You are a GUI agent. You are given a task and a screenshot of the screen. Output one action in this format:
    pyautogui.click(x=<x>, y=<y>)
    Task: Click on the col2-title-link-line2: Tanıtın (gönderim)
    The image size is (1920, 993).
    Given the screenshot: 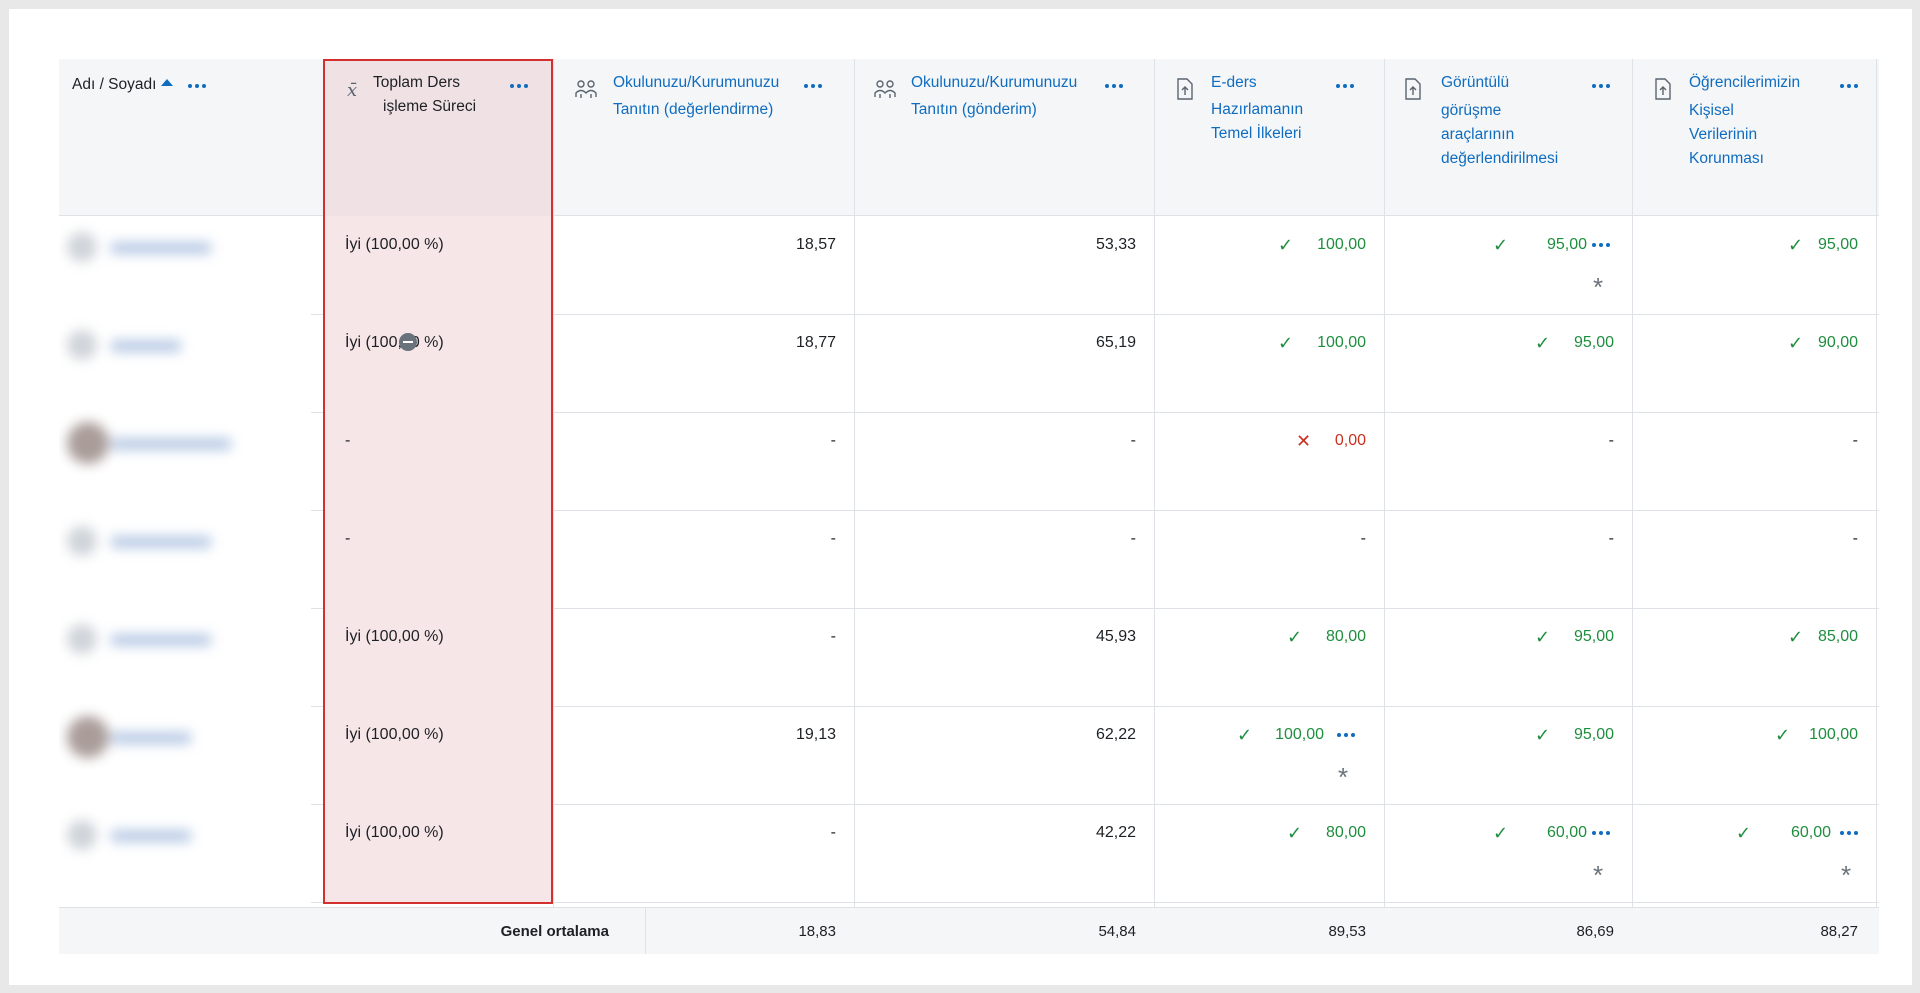 What is the action you would take?
    pyautogui.click(x=974, y=110)
    